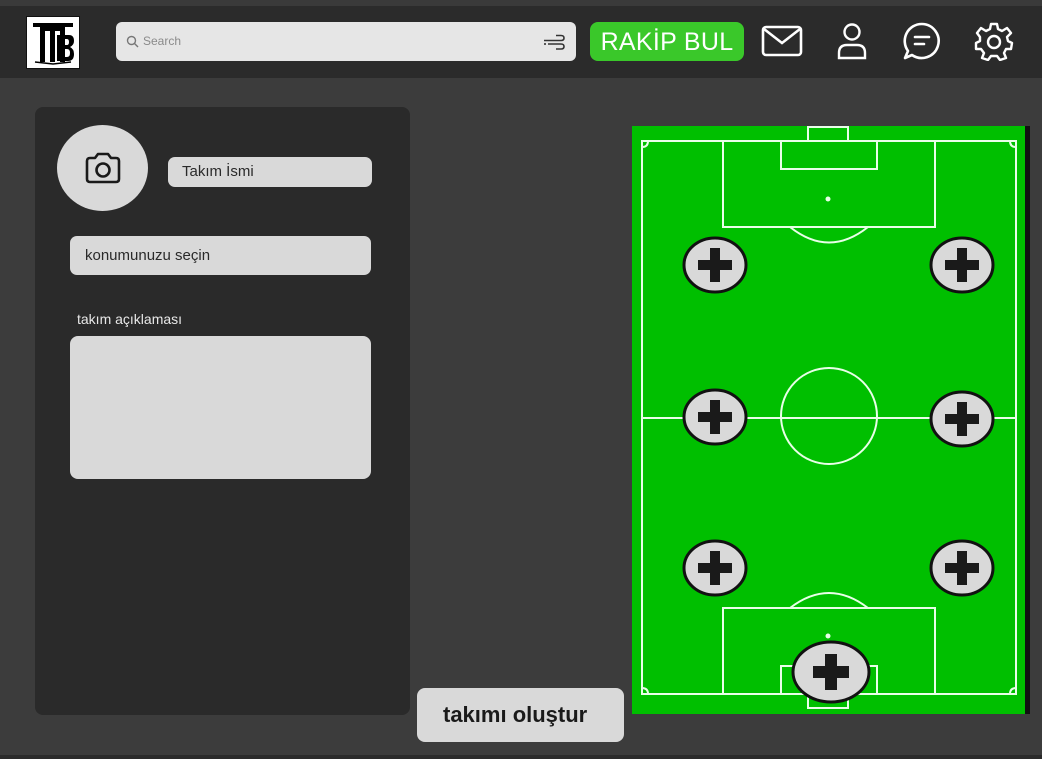  I want to click on logo-mark, so click(53, 42).